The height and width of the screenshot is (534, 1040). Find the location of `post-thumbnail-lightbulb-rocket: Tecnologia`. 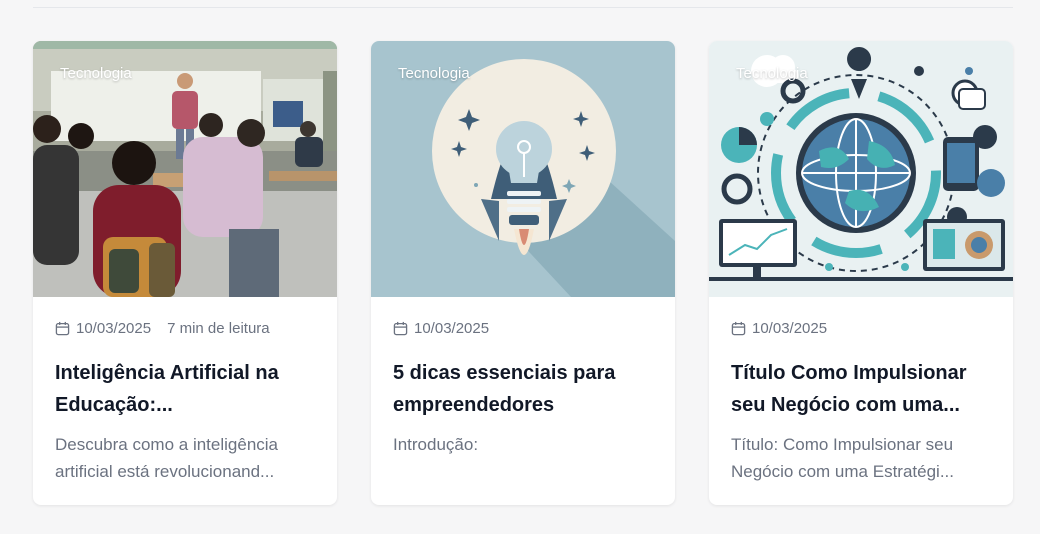

post-thumbnail-lightbulb-rocket: Tecnologia is located at coordinates (523, 169).